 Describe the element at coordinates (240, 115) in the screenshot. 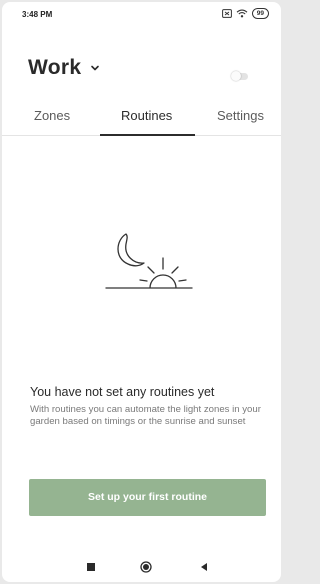

I see `tab-settings: Settings` at that location.